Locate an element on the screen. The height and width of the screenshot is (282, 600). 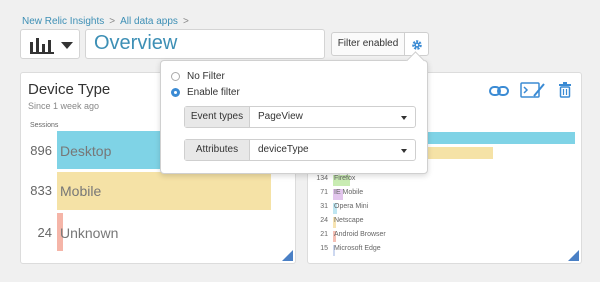
row-value: 15 is located at coordinates (324, 248).